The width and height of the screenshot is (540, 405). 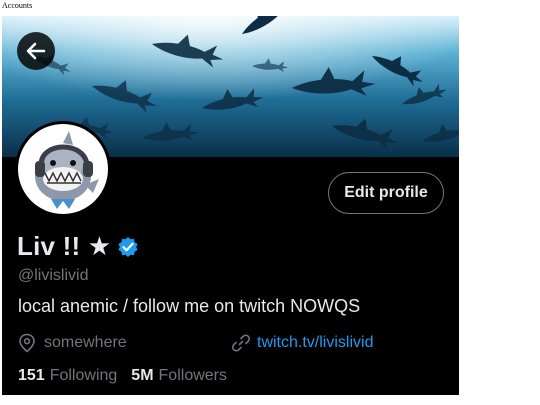 What do you see at coordinates (128, 247) in the screenshot?
I see `verified-badge-icon` at bounding box center [128, 247].